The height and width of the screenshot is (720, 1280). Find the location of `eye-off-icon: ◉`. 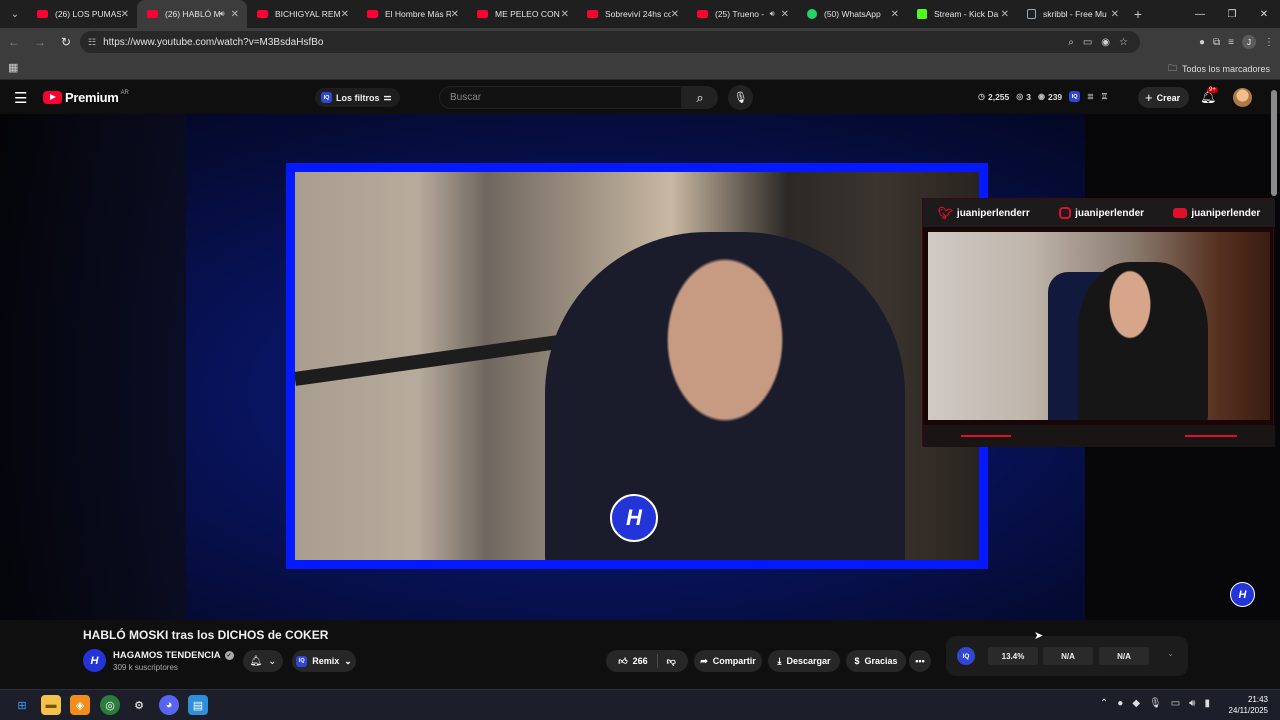

eye-off-icon: ◉ is located at coordinates (1105, 42).